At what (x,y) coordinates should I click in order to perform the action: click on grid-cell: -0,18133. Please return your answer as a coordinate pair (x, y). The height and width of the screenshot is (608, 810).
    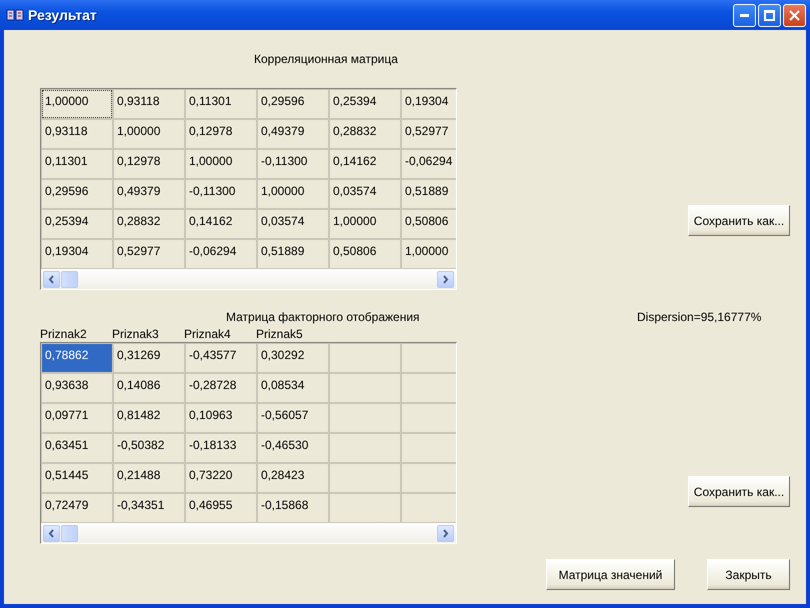
    Looking at the image, I should click on (221, 448).